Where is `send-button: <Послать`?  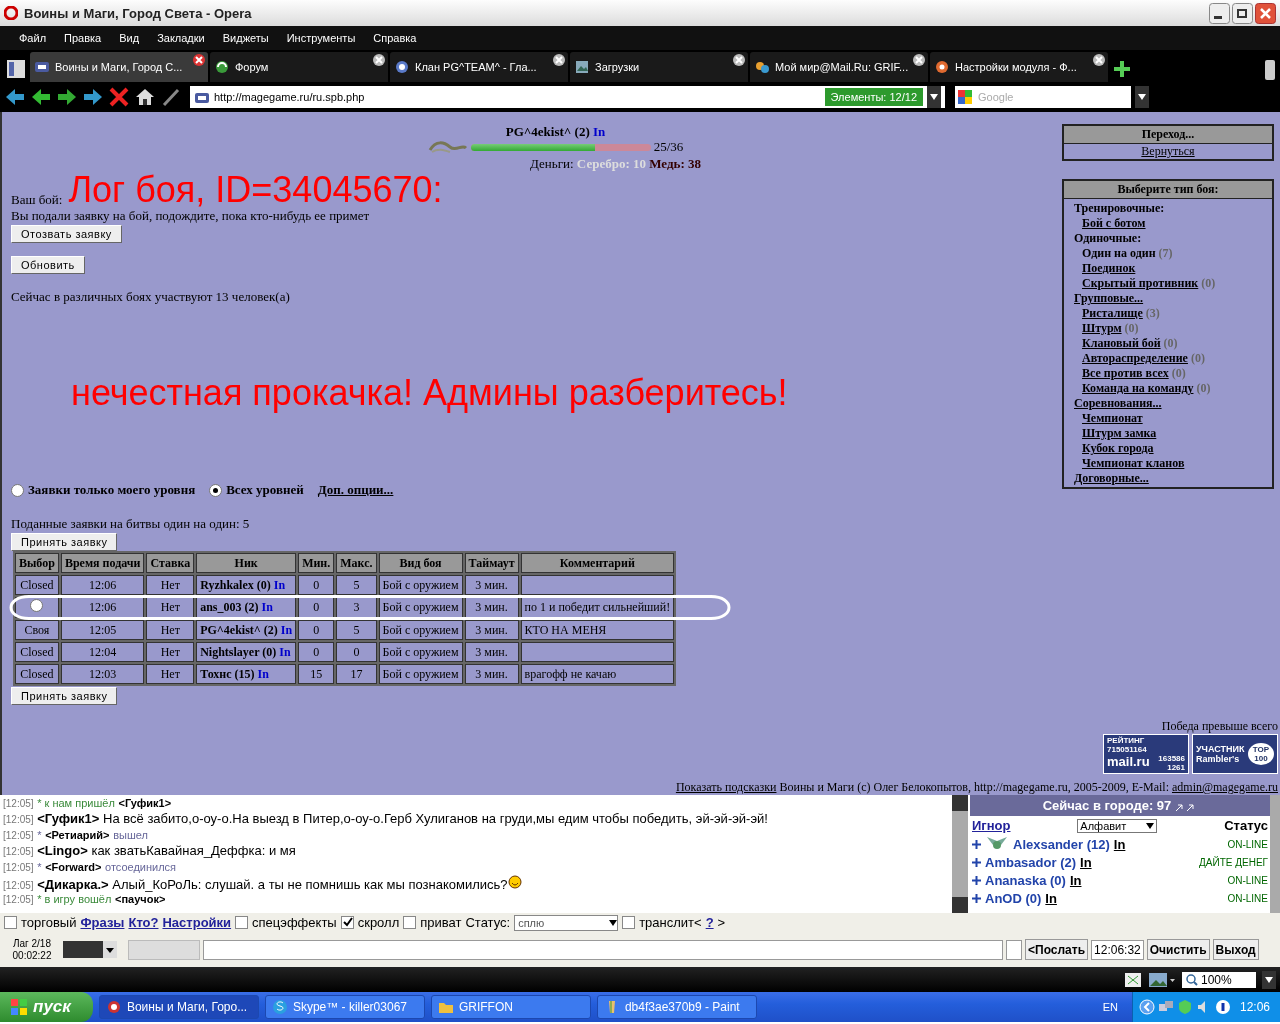 send-button: <Послать is located at coordinates (1057, 949).